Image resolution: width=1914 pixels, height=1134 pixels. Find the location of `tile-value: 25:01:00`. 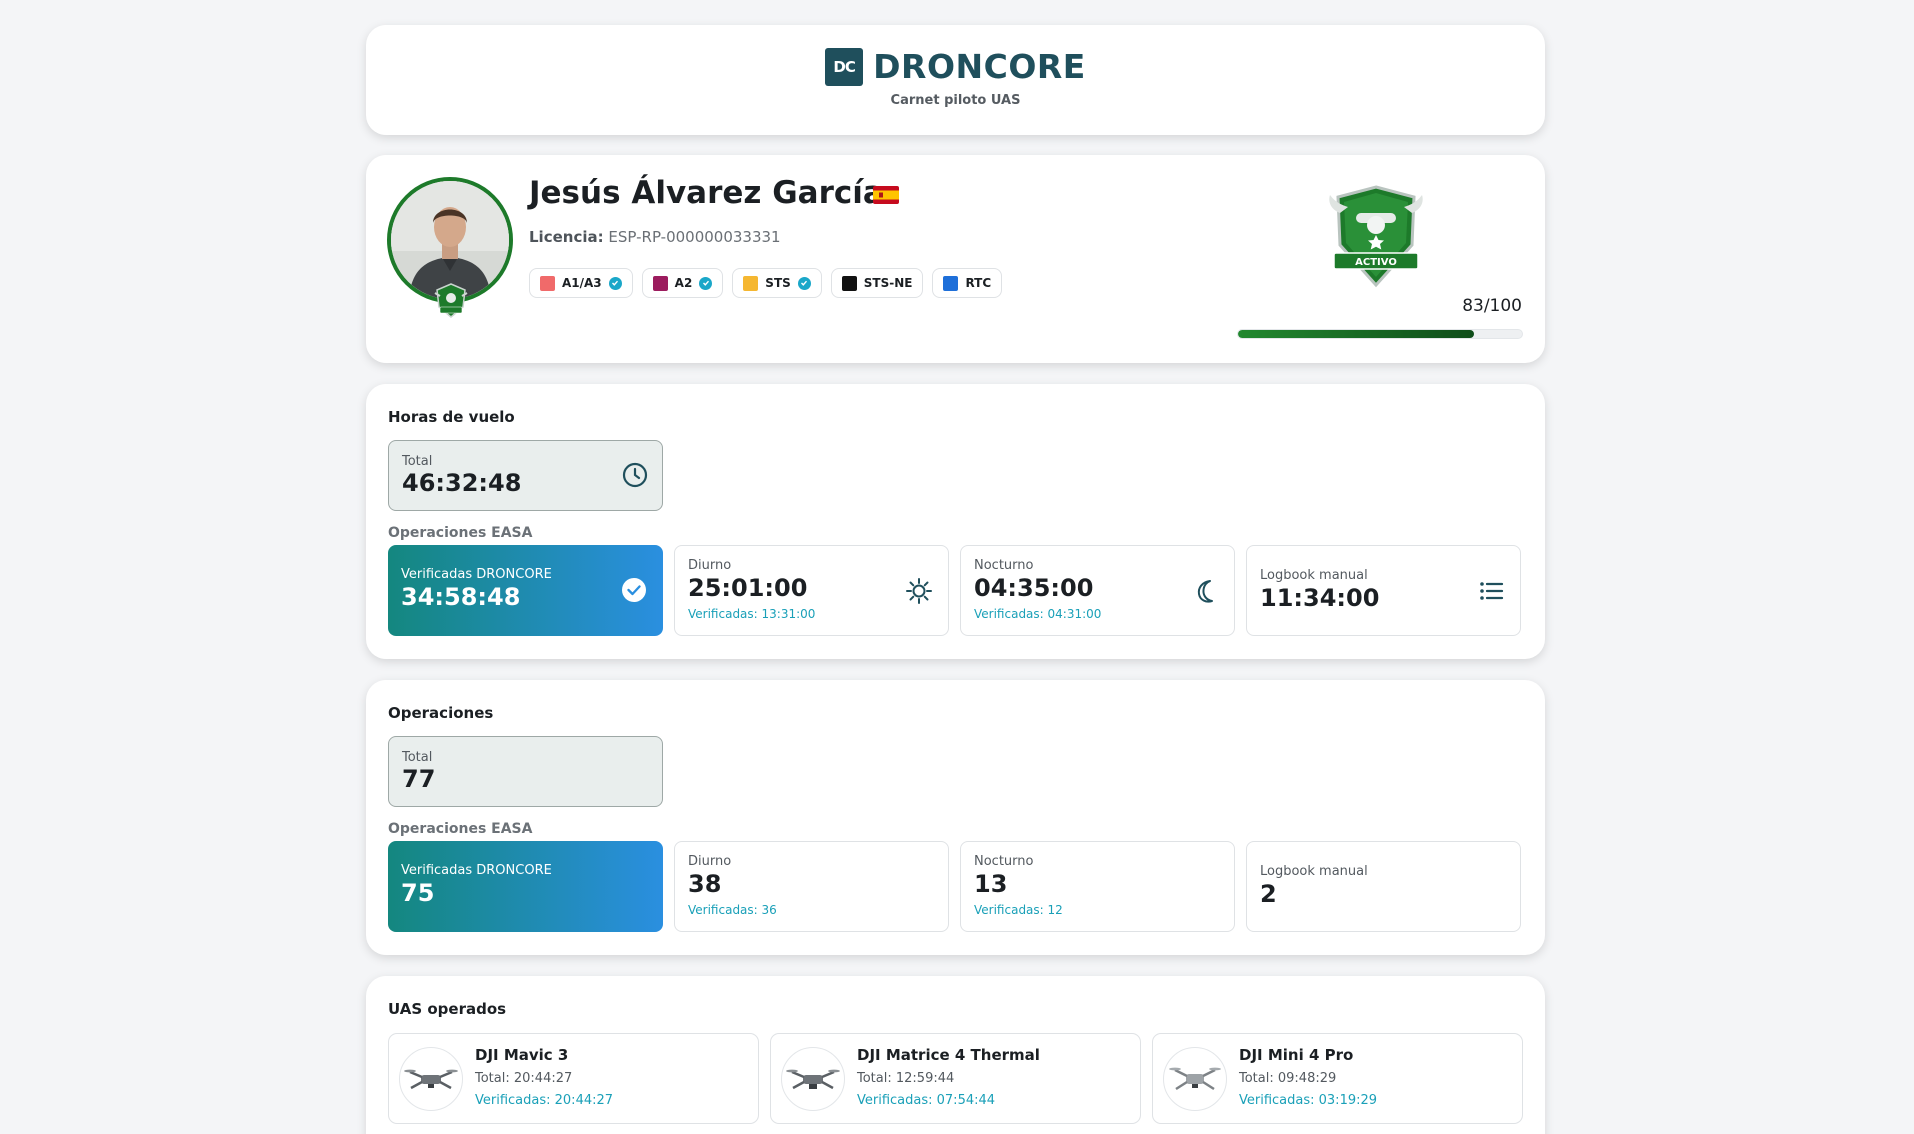

tile-value: 25:01:00 is located at coordinates (748, 588).